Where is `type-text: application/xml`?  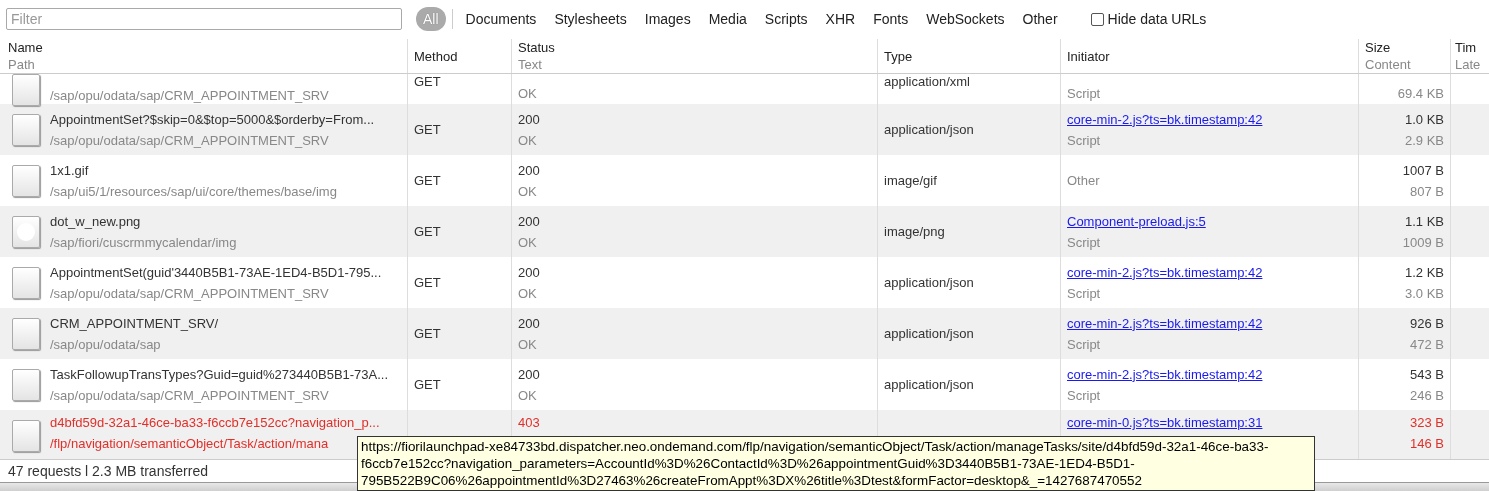
type-text: application/xml is located at coordinates (927, 81).